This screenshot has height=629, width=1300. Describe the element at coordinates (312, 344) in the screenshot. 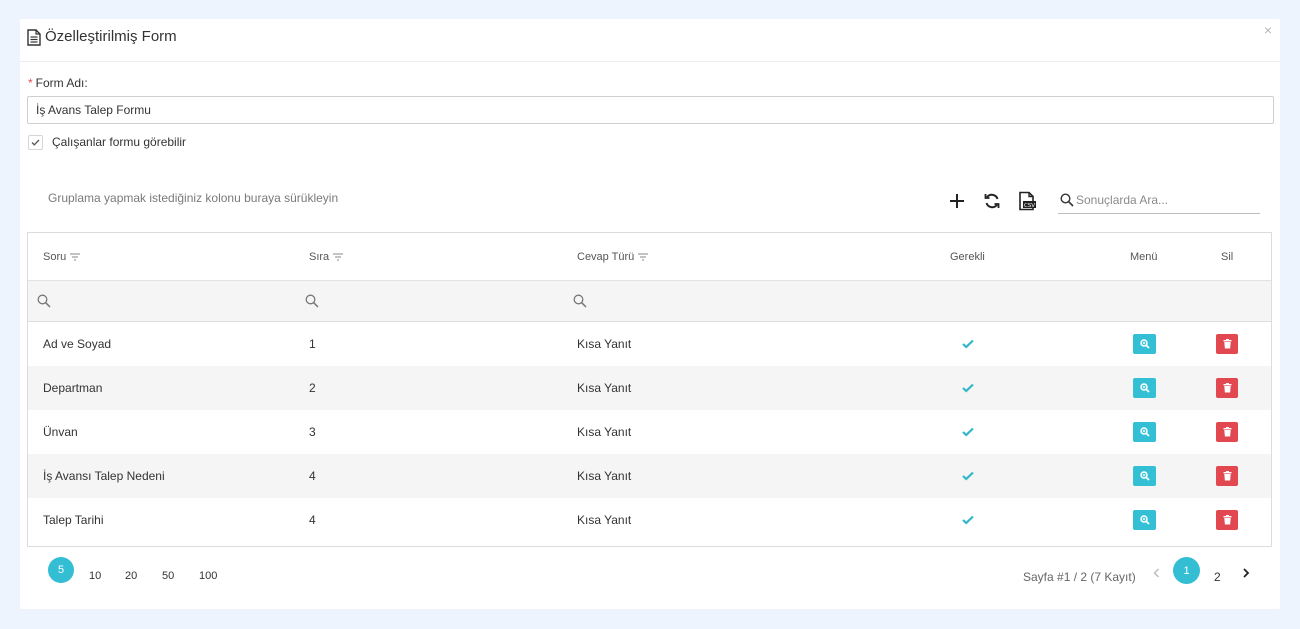

I see `cell-order: 1` at that location.